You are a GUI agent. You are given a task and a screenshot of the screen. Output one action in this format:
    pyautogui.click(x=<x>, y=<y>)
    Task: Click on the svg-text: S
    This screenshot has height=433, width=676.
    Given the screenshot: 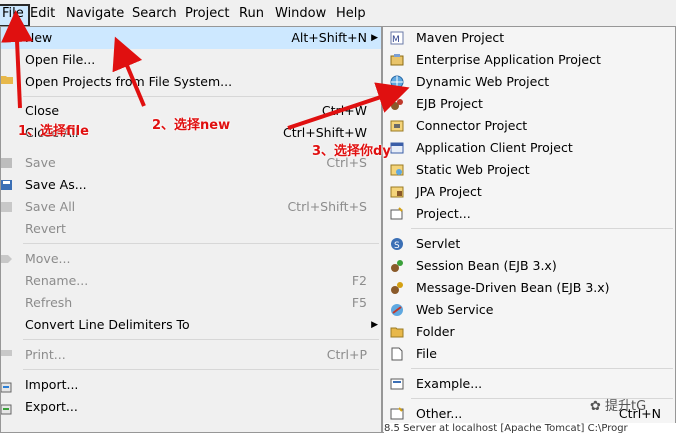 What is the action you would take?
    pyautogui.click(x=397, y=246)
    